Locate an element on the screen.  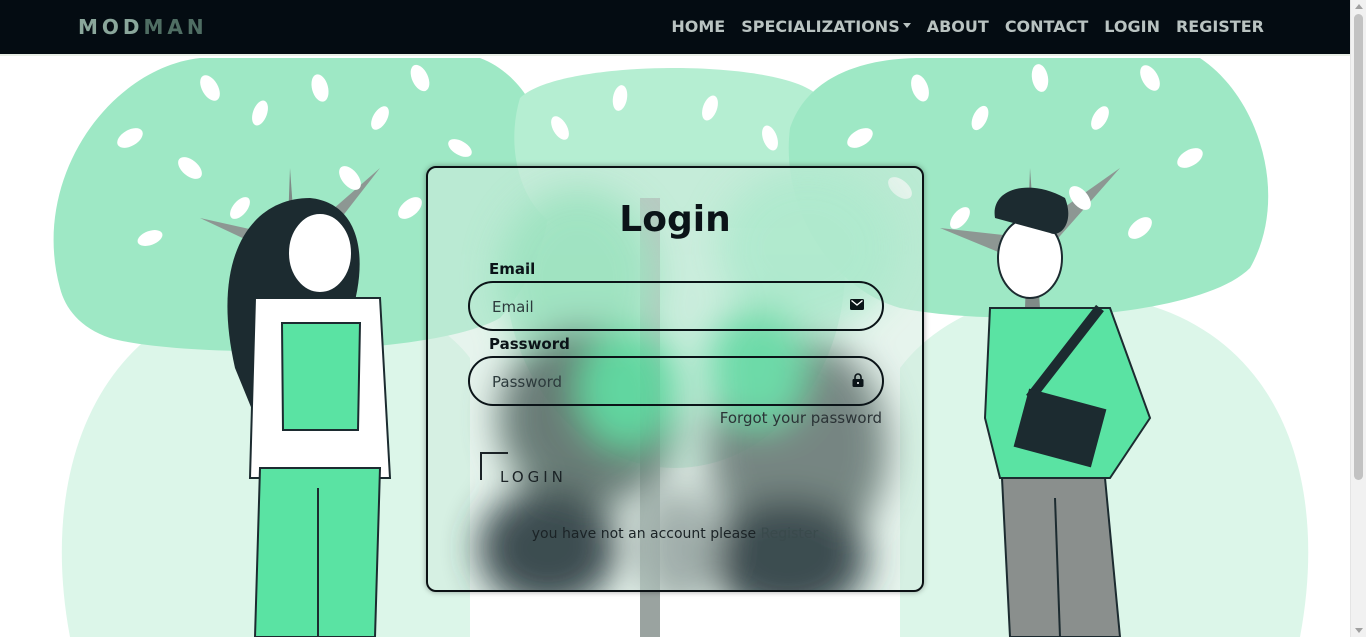
brand-part-1: MOD is located at coordinates (111, 27).